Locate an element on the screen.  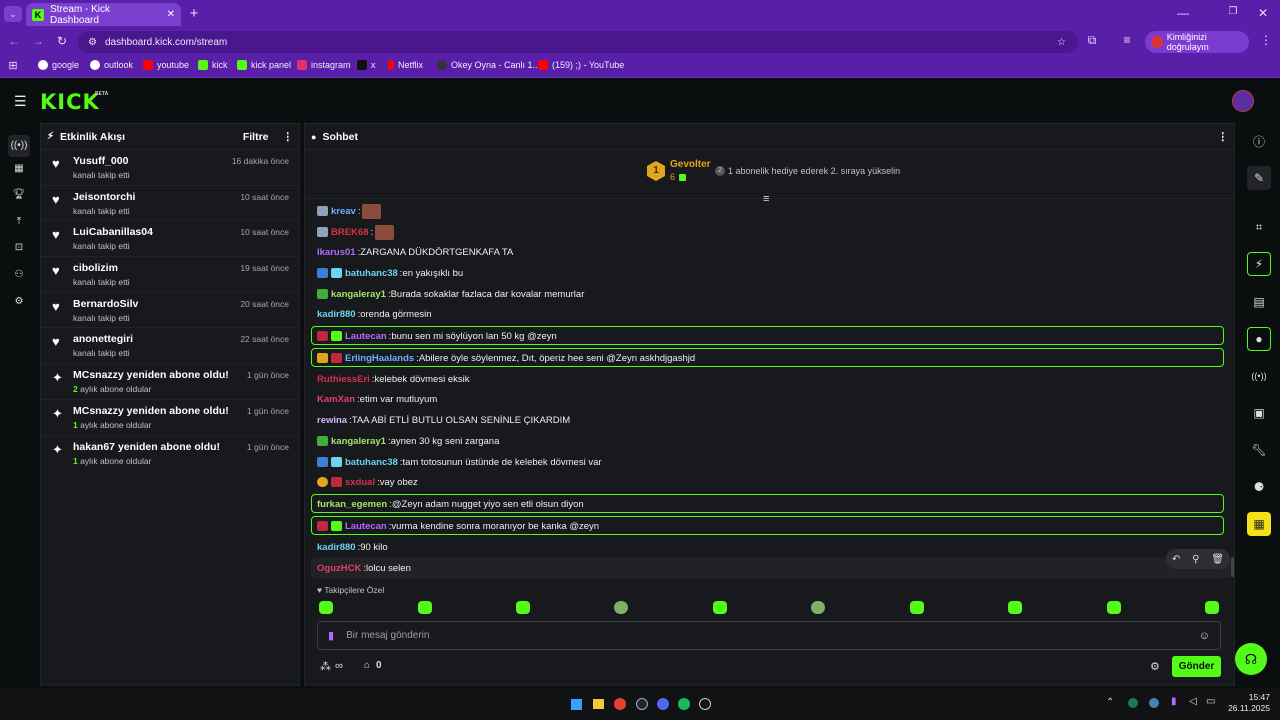
tray-network-icon: ▭ is located at coordinates (1210, 701).